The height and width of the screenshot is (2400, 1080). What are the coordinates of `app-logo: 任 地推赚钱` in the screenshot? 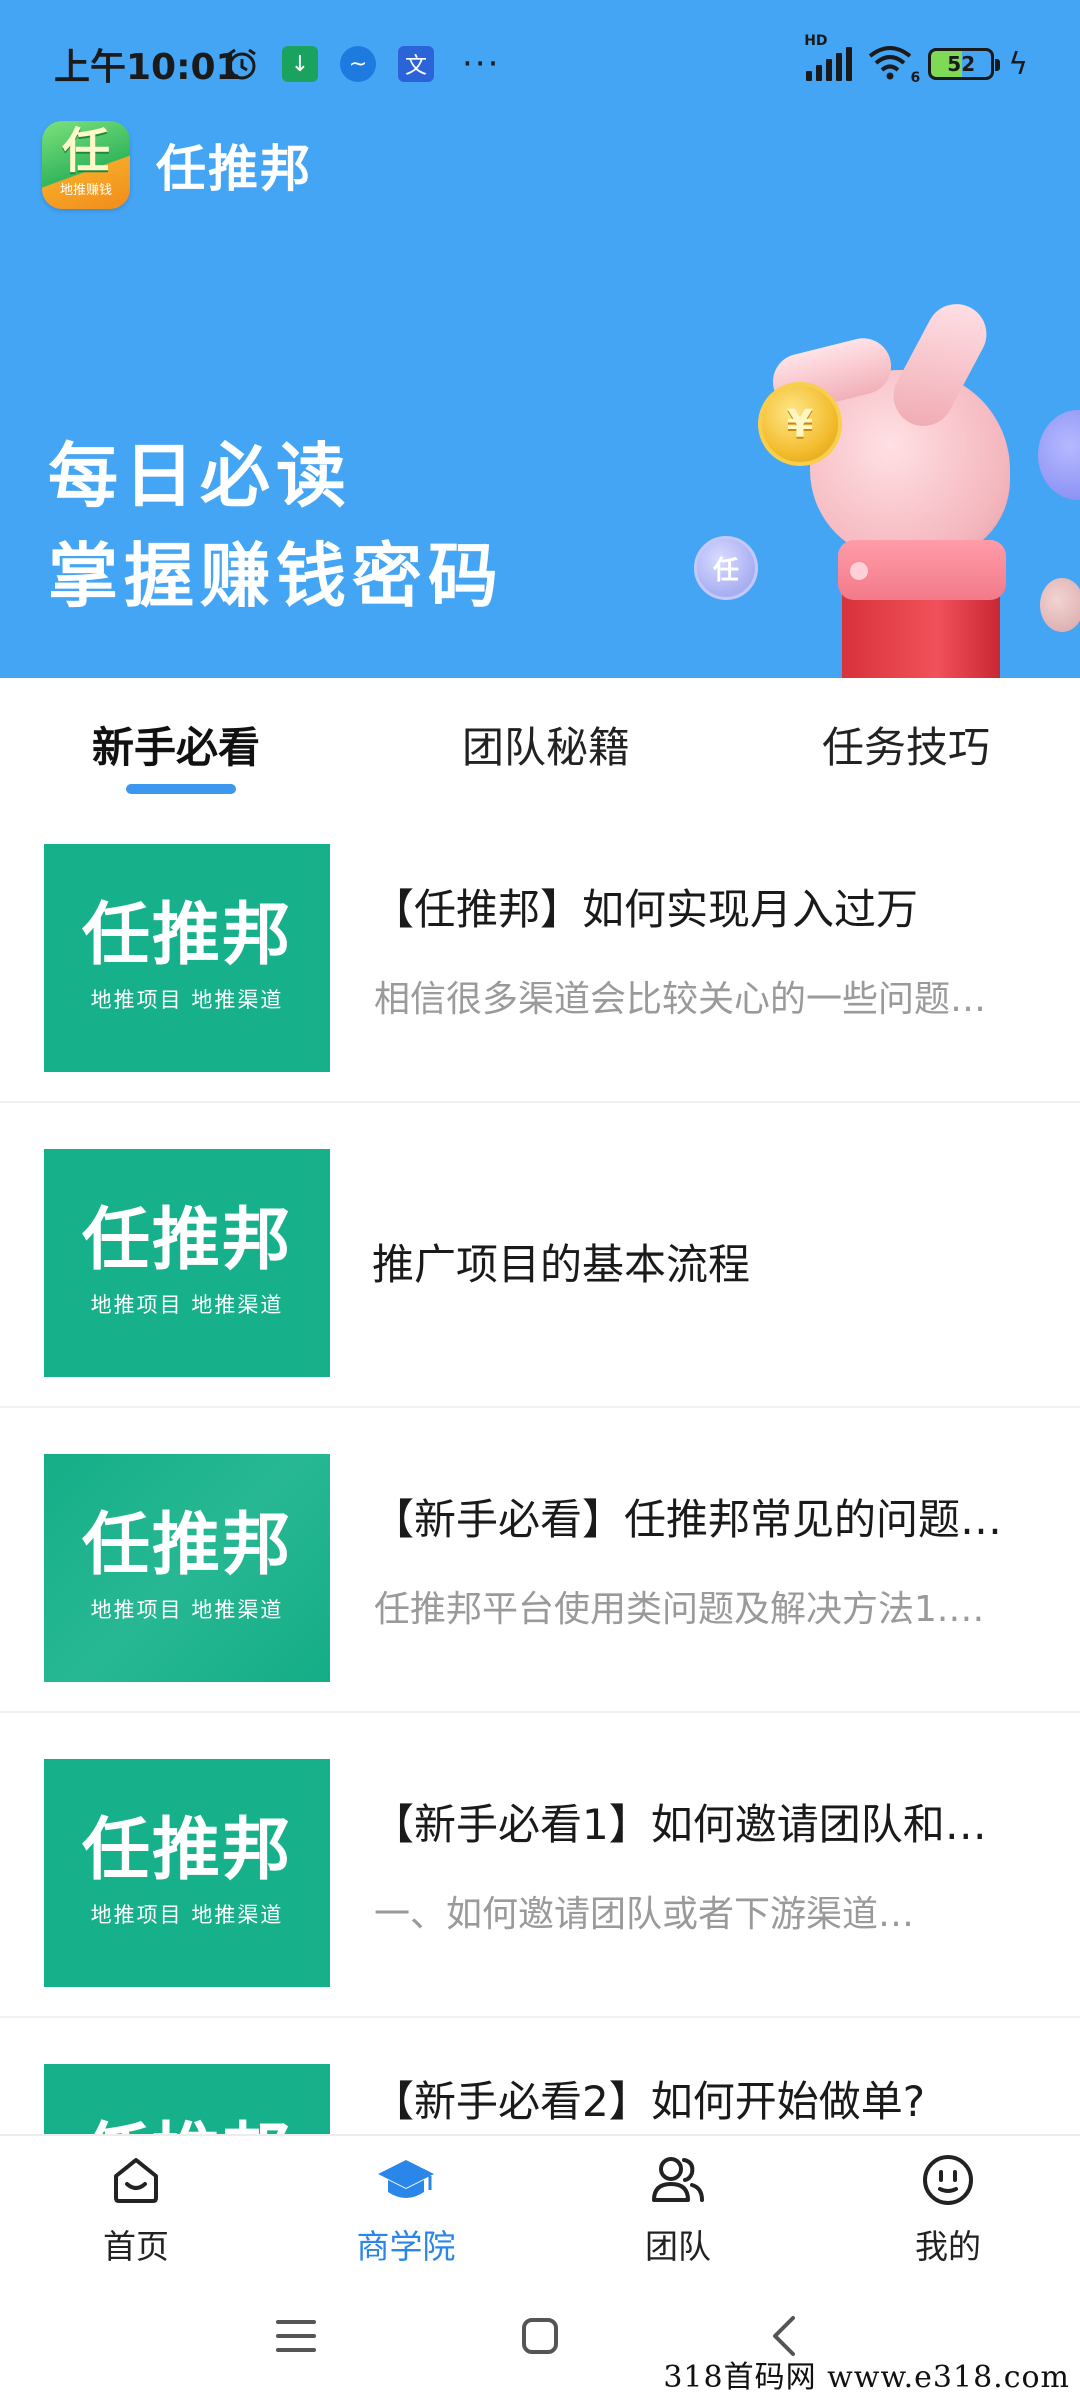 It's located at (86, 165).